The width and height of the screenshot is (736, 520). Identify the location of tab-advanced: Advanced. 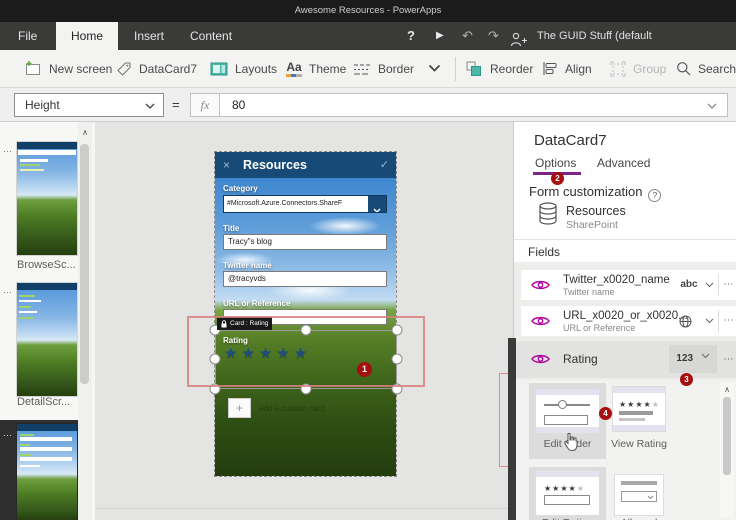
(623, 163).